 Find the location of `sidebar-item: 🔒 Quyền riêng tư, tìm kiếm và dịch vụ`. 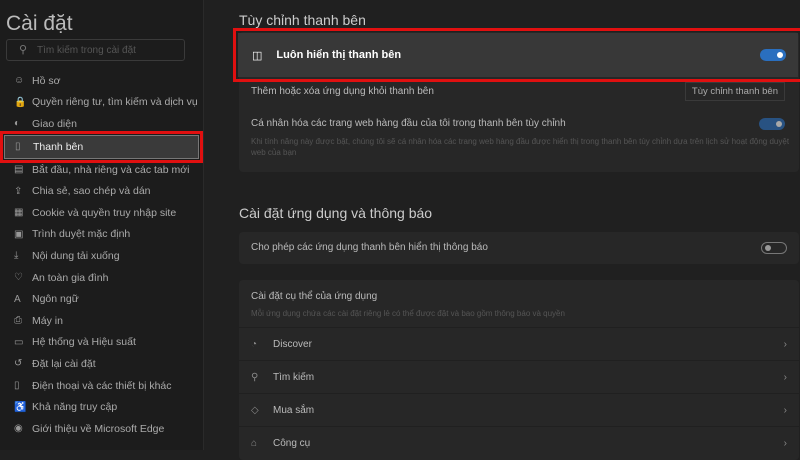

sidebar-item: 🔒 Quyền riêng tư, tìm kiếm và dịch vụ is located at coordinates (101, 103).